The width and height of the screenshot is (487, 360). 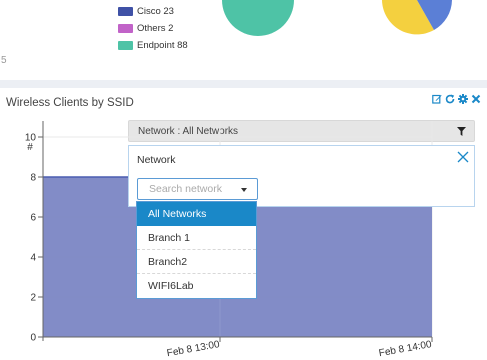 I want to click on network-option-branch2: Branch2, so click(x=196, y=262).